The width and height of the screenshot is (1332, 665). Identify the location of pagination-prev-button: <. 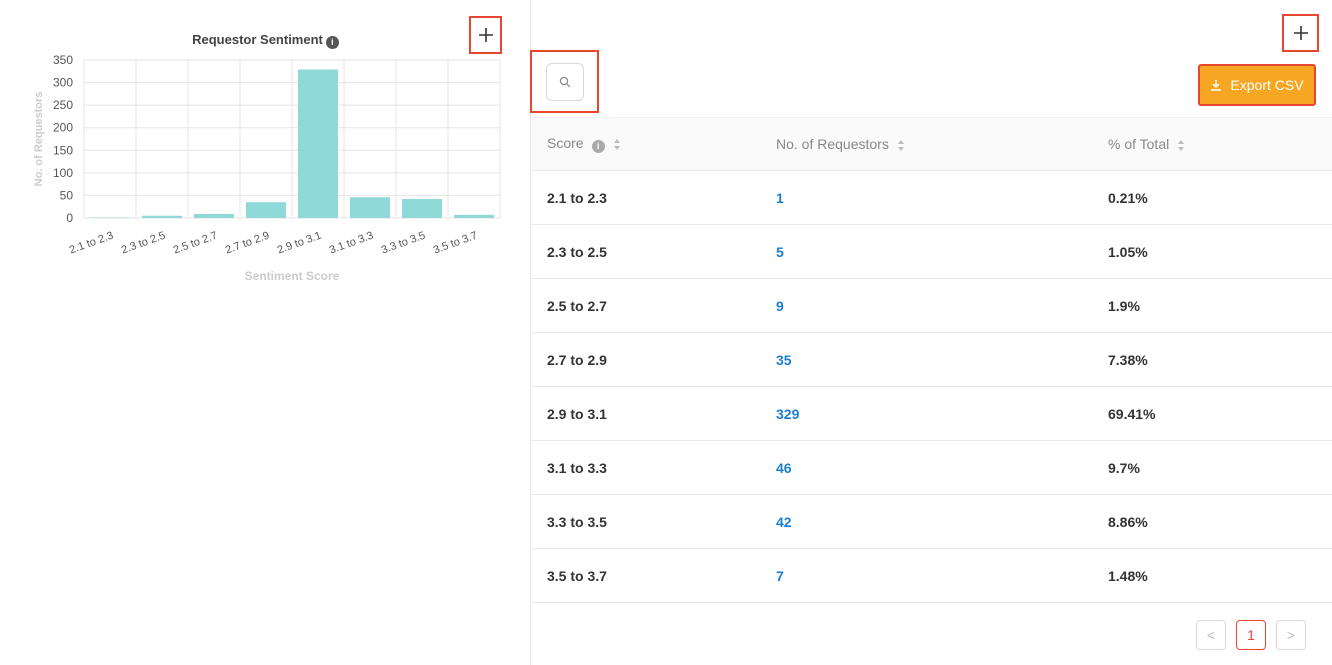
(1211, 635).